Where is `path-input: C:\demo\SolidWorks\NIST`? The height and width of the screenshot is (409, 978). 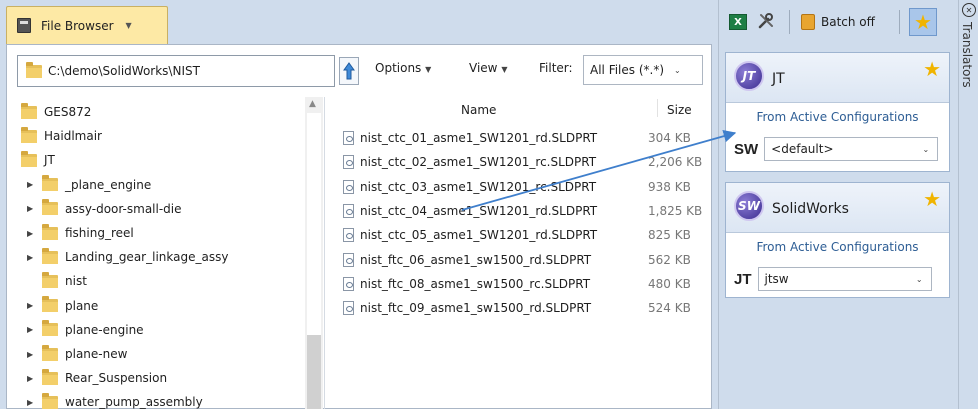 path-input: C:\demo\SolidWorks\NIST is located at coordinates (176, 71).